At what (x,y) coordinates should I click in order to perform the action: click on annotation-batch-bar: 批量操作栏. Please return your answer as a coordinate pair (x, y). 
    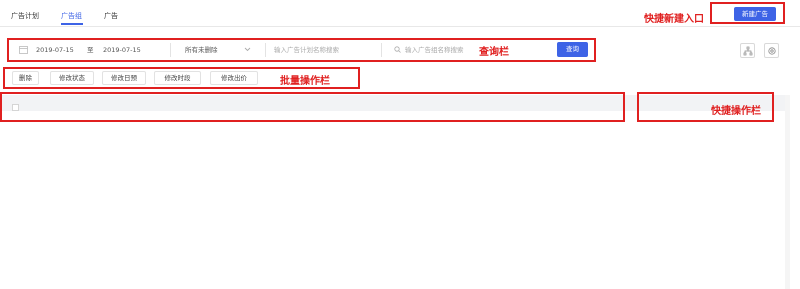
    Looking at the image, I should click on (305, 81).